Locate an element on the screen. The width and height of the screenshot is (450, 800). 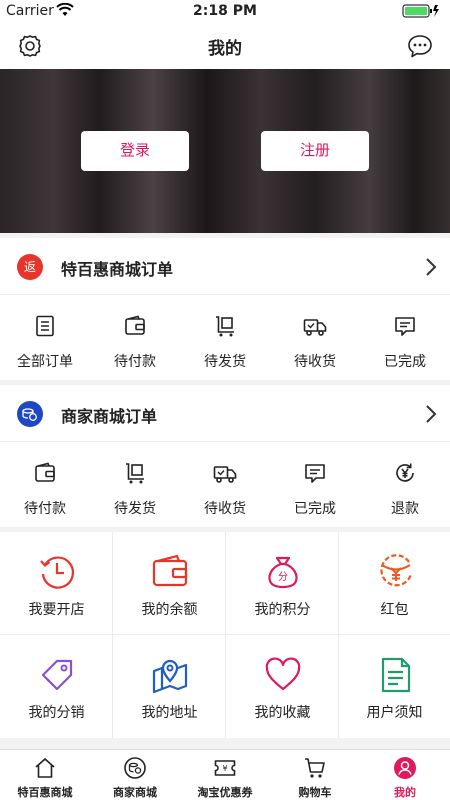
tab-merchant-mall: 商家商城 is located at coordinates (135, 775).